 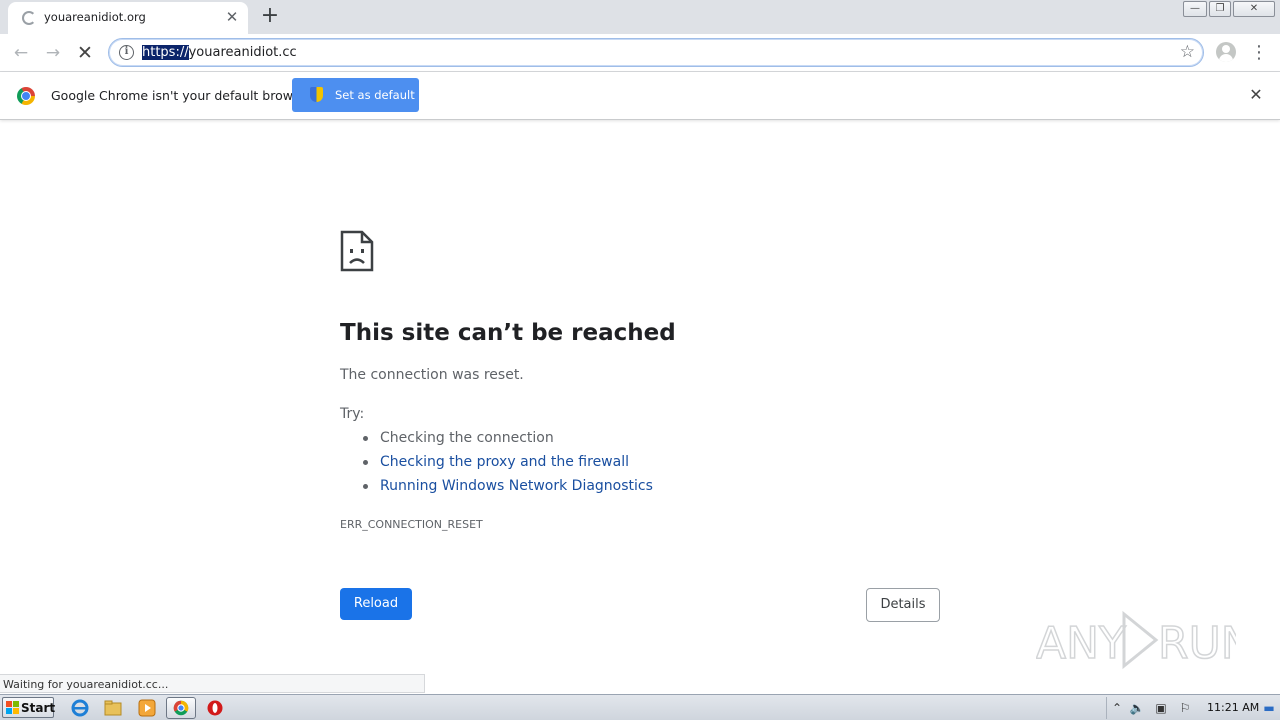 I want to click on try-label: Try:, so click(x=352, y=414).